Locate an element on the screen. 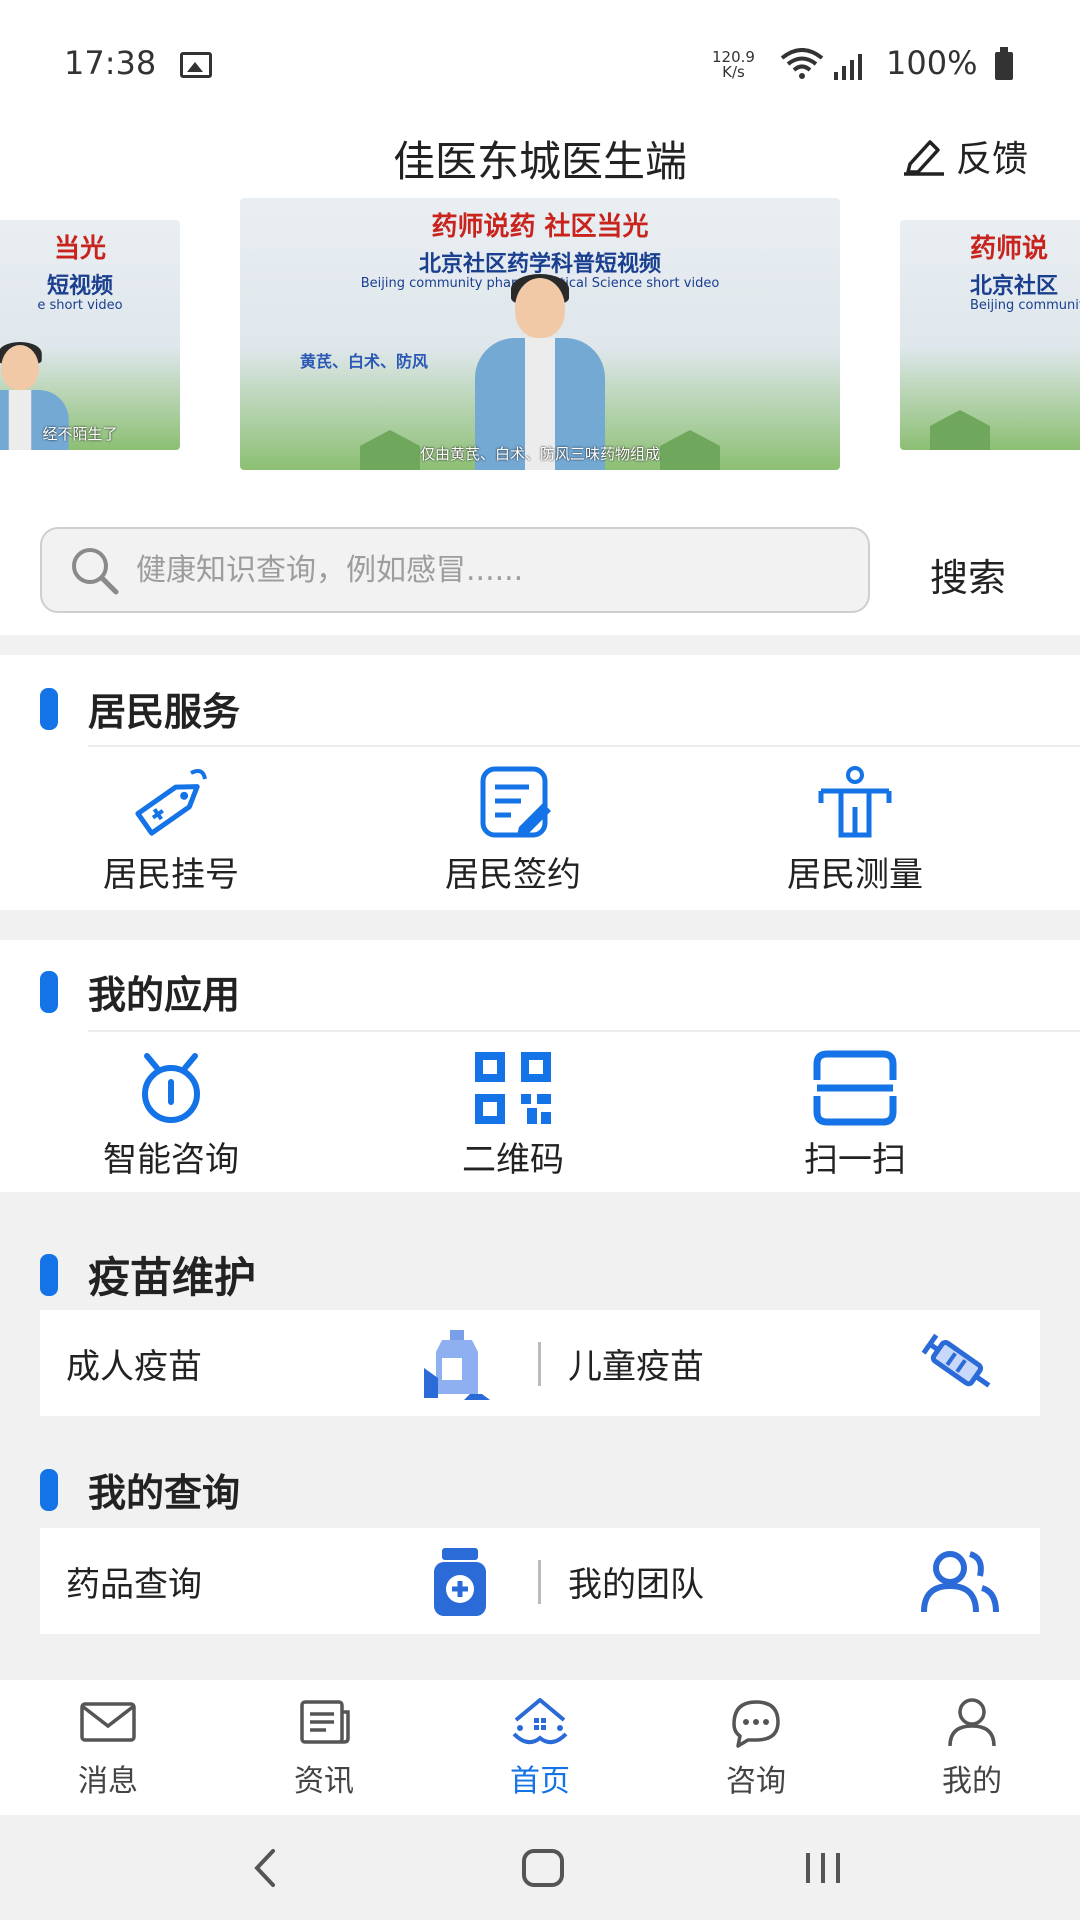 This screenshot has height=1920, width=1080. tab-label: 消息 is located at coordinates (108, 1781).